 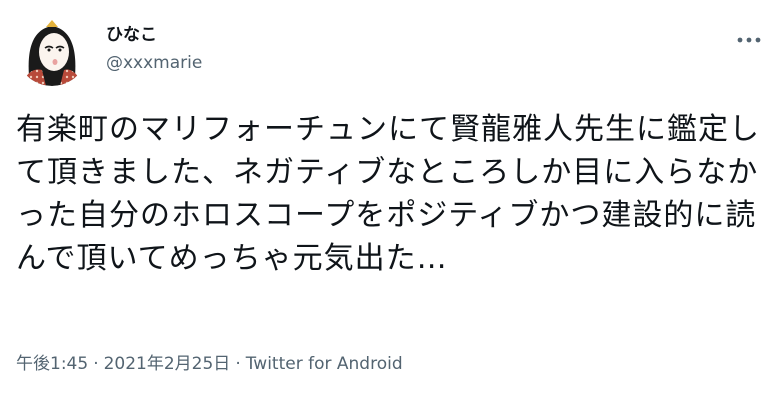 What do you see at coordinates (52, 364) in the screenshot?
I see `tweet-timestamp-time: 午後1:45` at bounding box center [52, 364].